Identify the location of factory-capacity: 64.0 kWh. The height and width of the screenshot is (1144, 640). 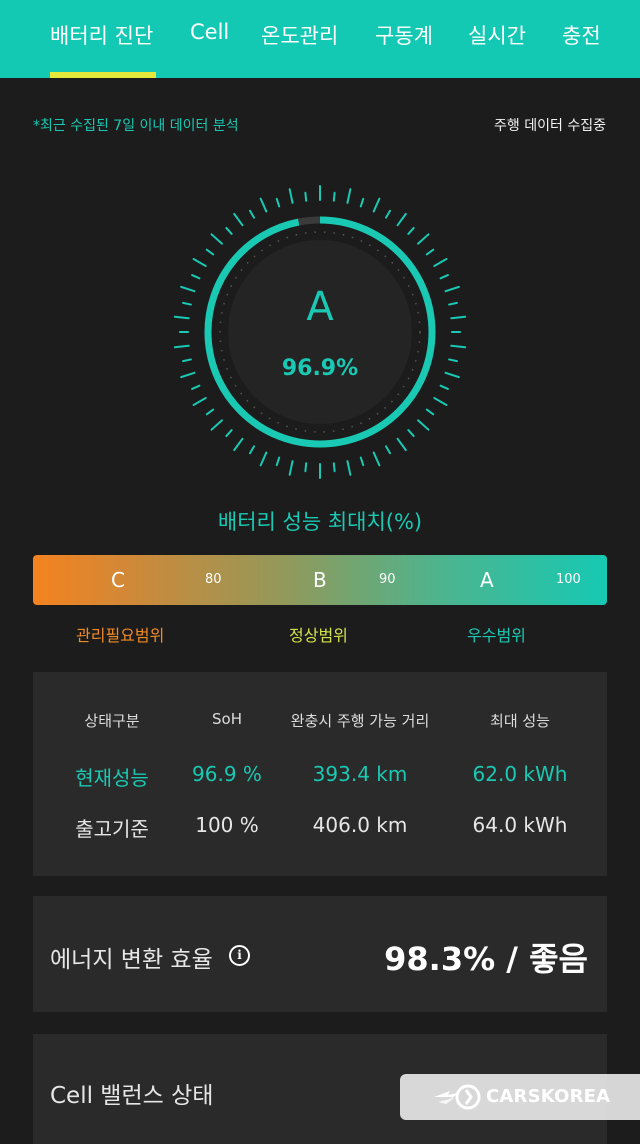
(520, 825).